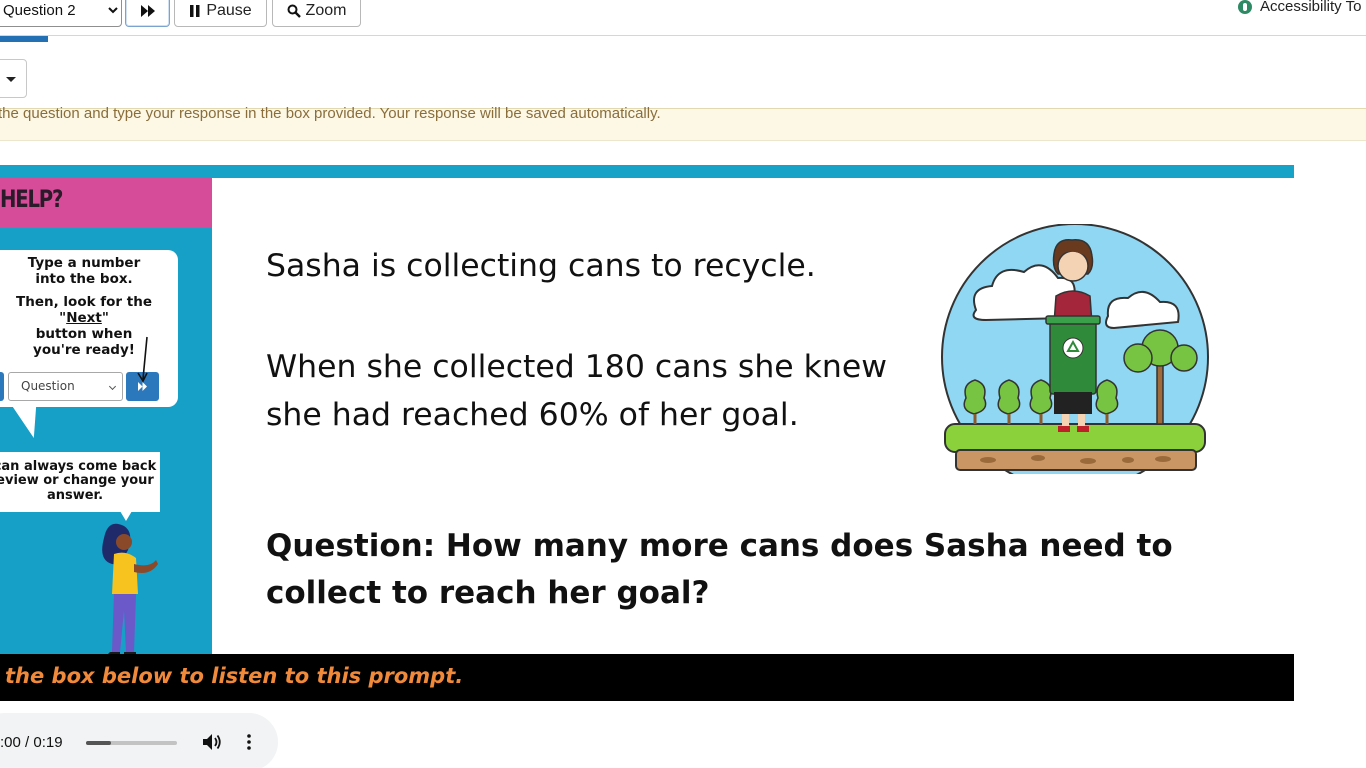  Describe the element at coordinates (142, 359) in the screenshot. I see `pointer-arrow-icon` at that location.